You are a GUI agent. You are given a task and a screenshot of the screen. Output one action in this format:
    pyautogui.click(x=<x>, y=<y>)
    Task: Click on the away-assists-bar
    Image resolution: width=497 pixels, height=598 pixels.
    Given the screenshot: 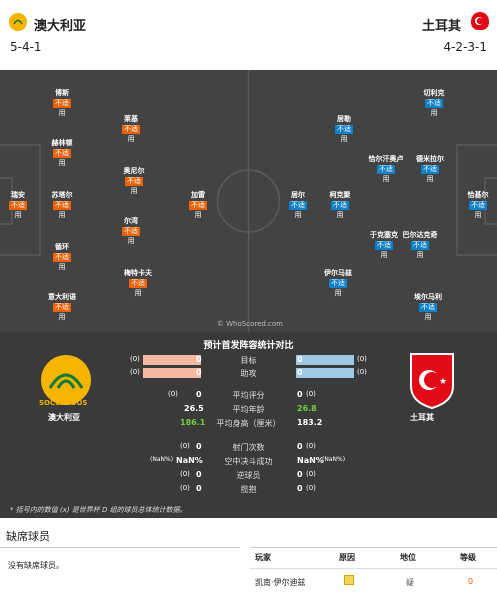 What is the action you would take?
    pyautogui.click(x=325, y=373)
    